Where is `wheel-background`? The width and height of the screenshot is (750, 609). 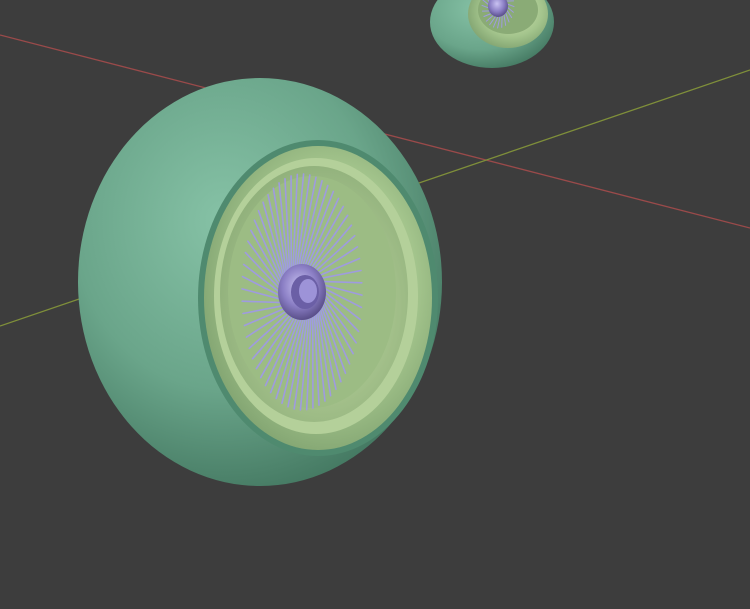 wheel-background is located at coordinates (492, 34).